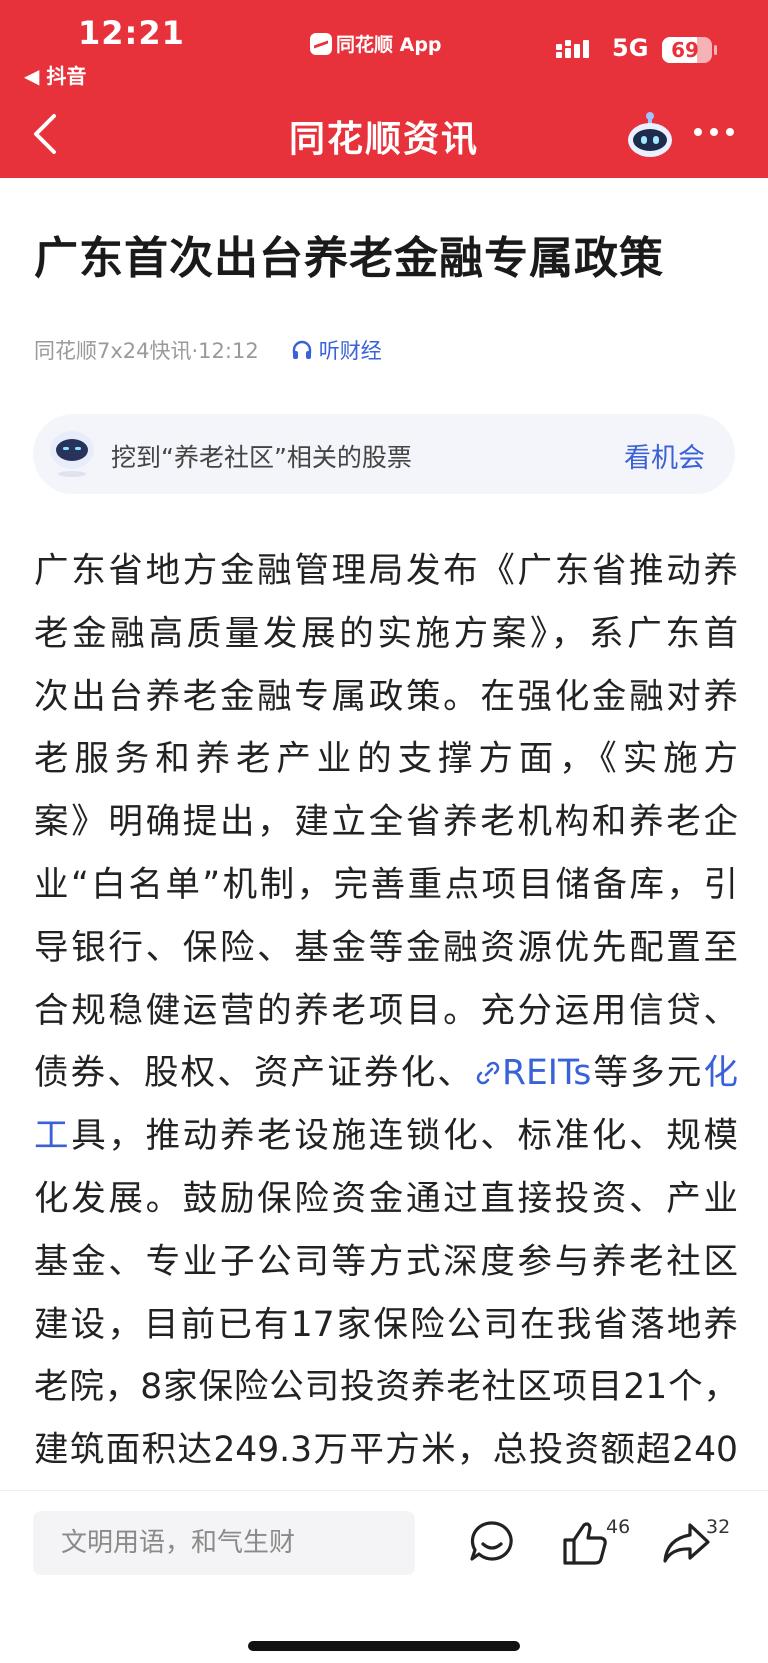 This screenshot has width=768, height=1663. I want to click on battery-icon: 69, so click(687, 50).